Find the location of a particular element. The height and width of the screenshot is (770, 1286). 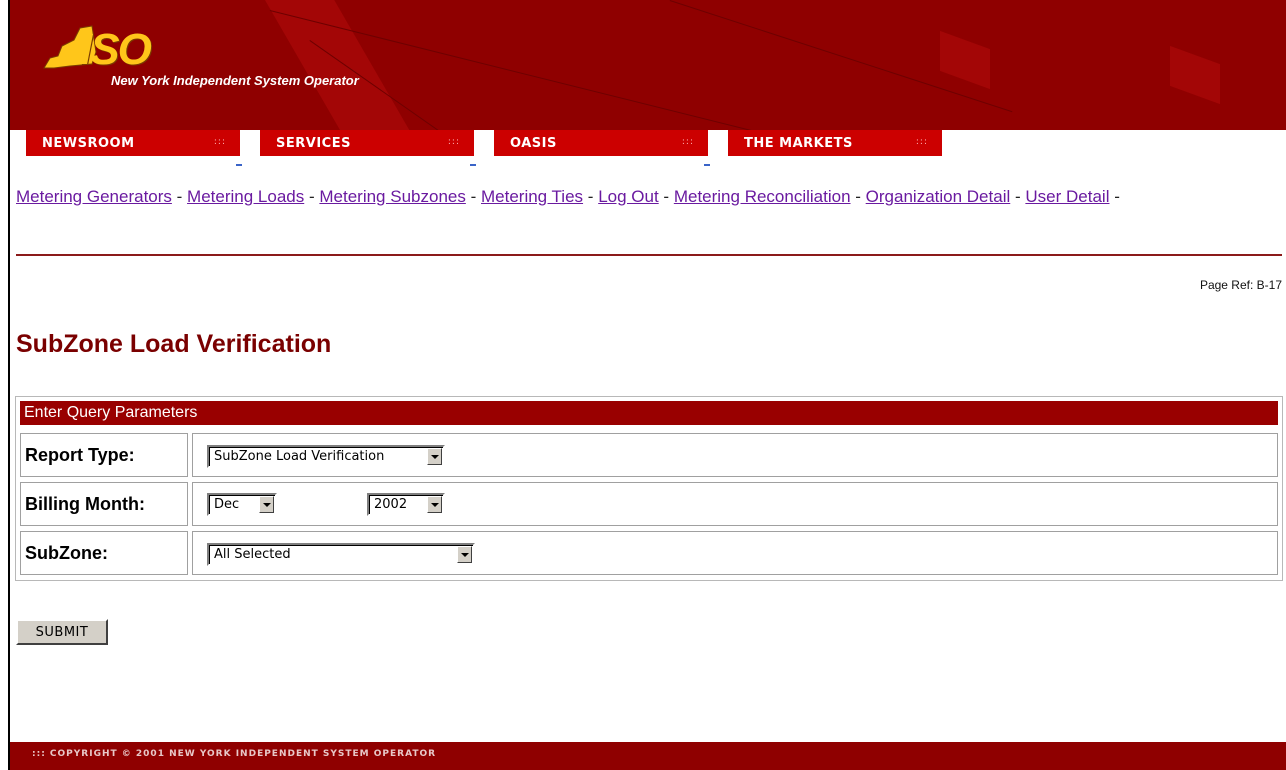

report-type-value: SubZone Load Verification is located at coordinates (299, 456).